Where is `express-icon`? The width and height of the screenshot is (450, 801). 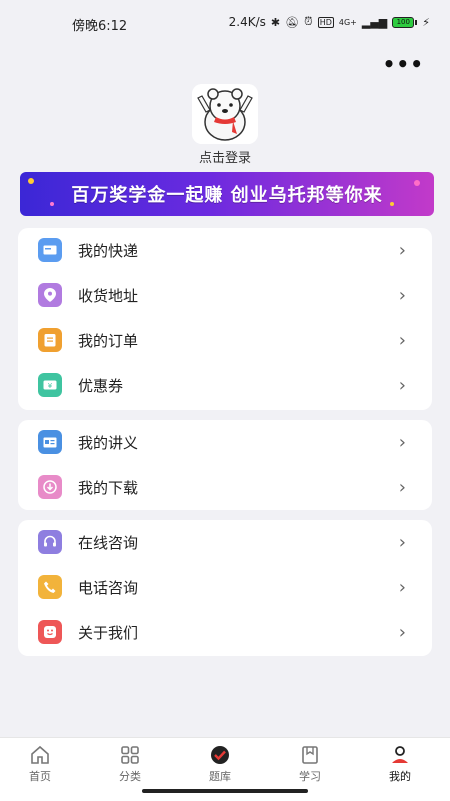 express-icon is located at coordinates (50, 250).